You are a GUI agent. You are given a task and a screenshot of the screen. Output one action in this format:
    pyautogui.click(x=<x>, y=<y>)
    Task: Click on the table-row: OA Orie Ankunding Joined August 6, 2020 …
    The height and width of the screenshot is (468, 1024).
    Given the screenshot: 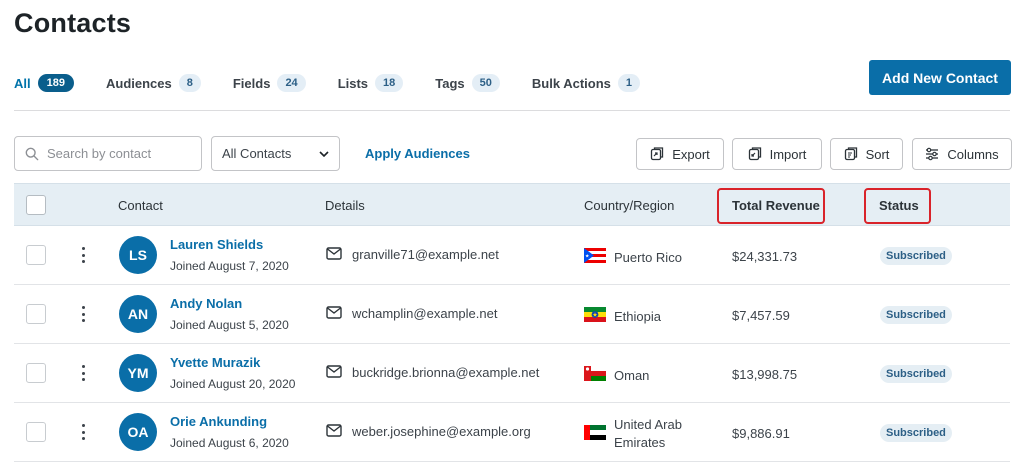 What is the action you would take?
    pyautogui.click(x=512, y=432)
    